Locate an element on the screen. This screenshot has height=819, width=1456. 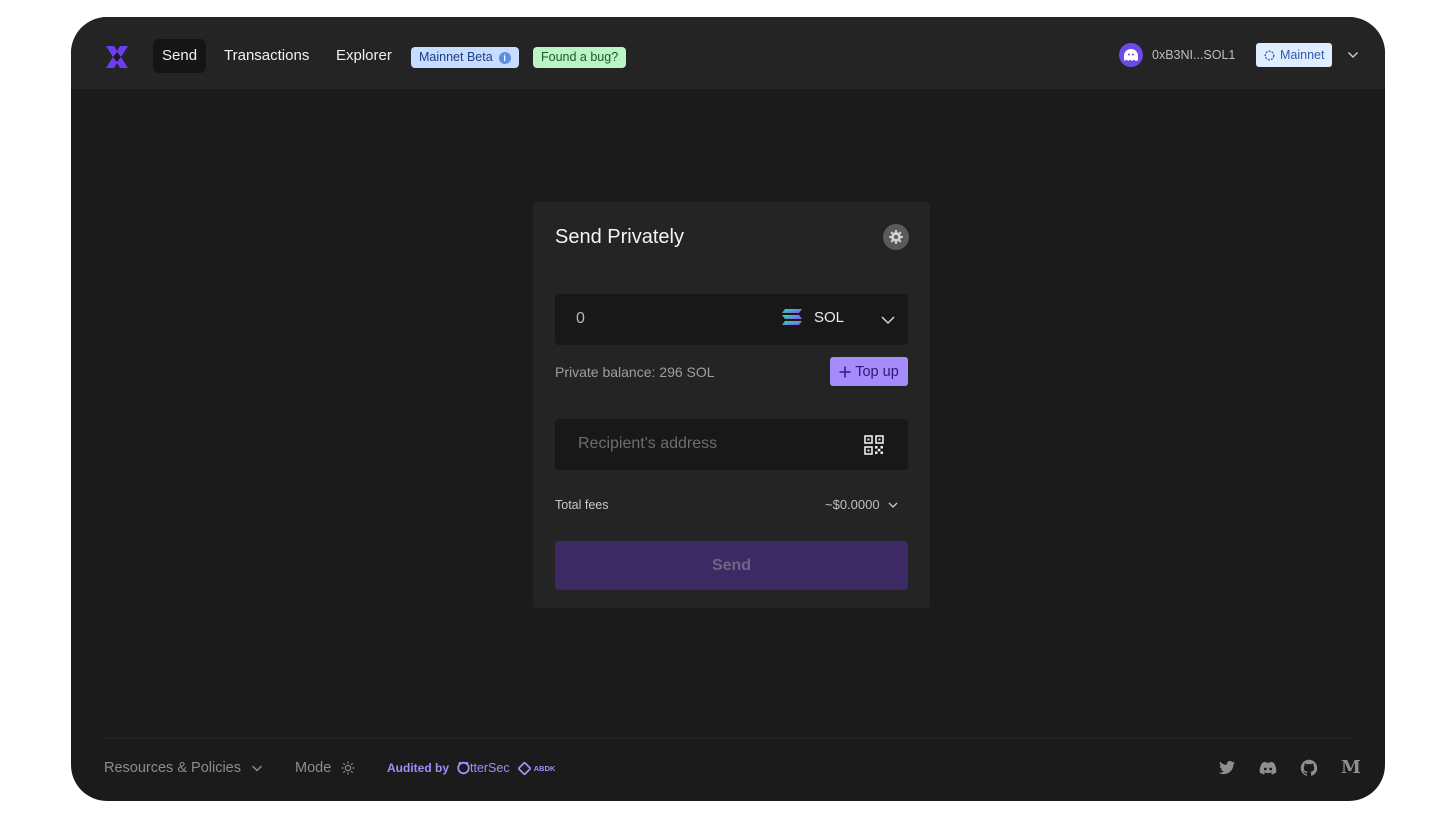
info-icon: i is located at coordinates (504, 57).